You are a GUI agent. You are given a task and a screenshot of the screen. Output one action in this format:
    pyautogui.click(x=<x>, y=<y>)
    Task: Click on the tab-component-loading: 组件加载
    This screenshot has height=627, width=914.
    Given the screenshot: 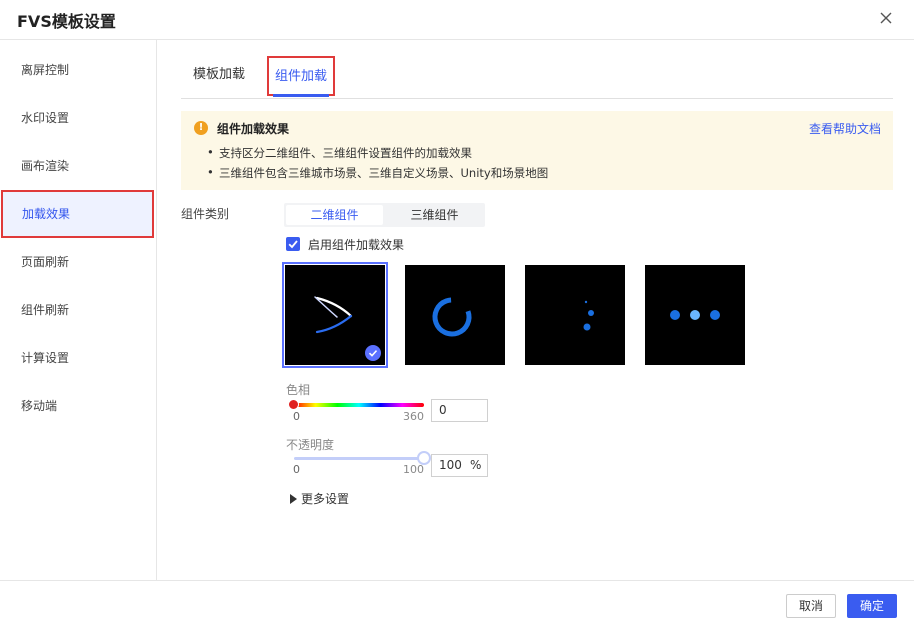 What is the action you would take?
    pyautogui.click(x=301, y=76)
    